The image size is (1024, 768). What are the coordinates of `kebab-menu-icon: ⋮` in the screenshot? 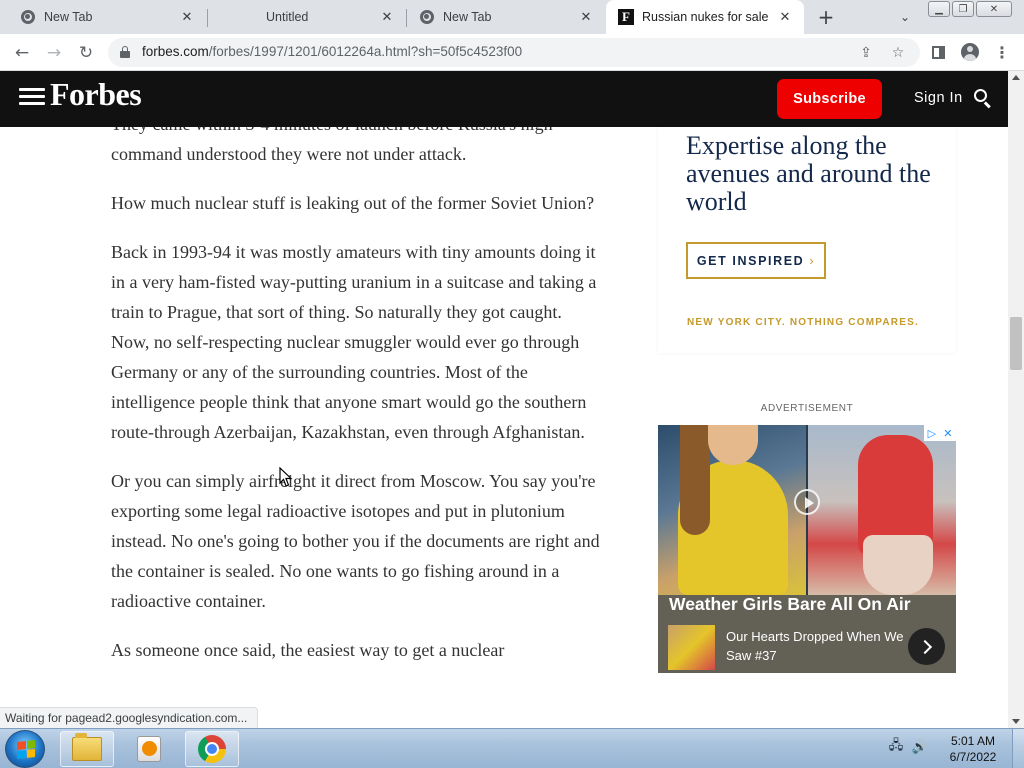 It's located at (1002, 52).